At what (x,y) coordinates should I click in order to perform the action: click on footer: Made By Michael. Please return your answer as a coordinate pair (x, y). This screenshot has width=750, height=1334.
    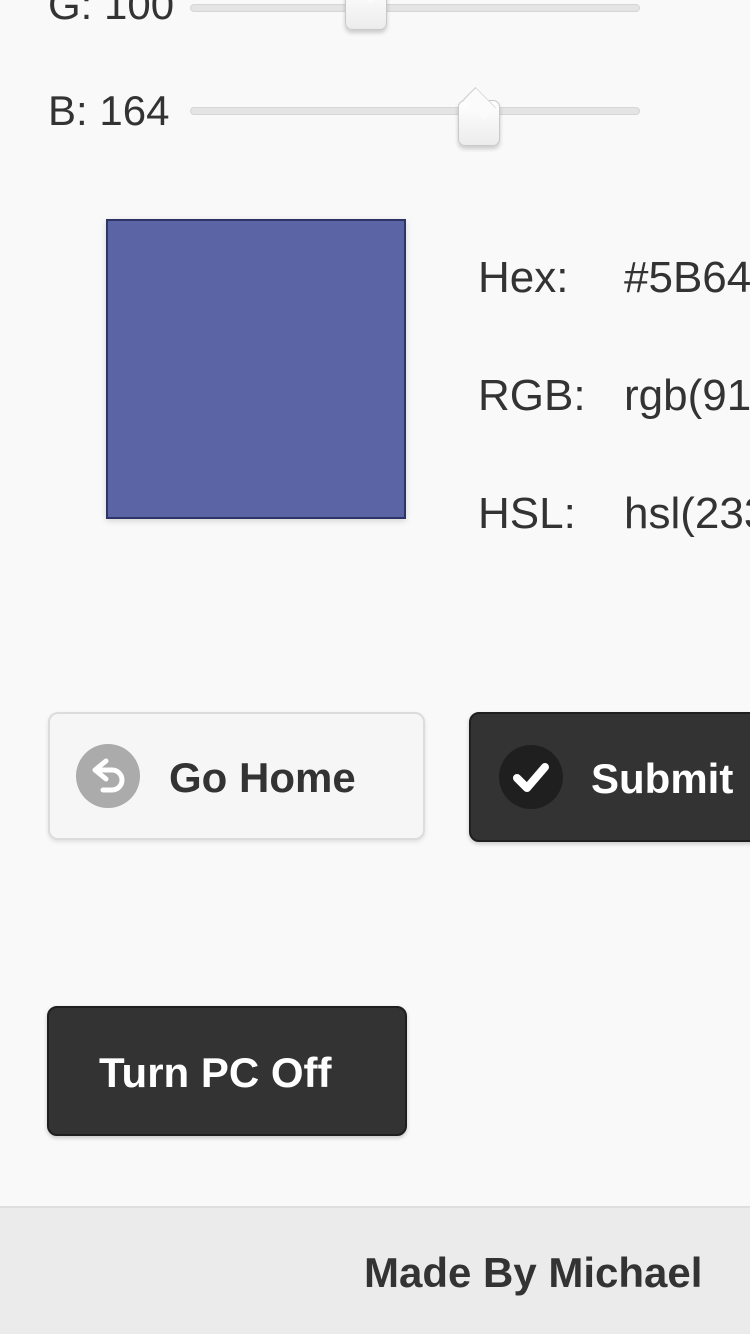
    Looking at the image, I should click on (375, 1270).